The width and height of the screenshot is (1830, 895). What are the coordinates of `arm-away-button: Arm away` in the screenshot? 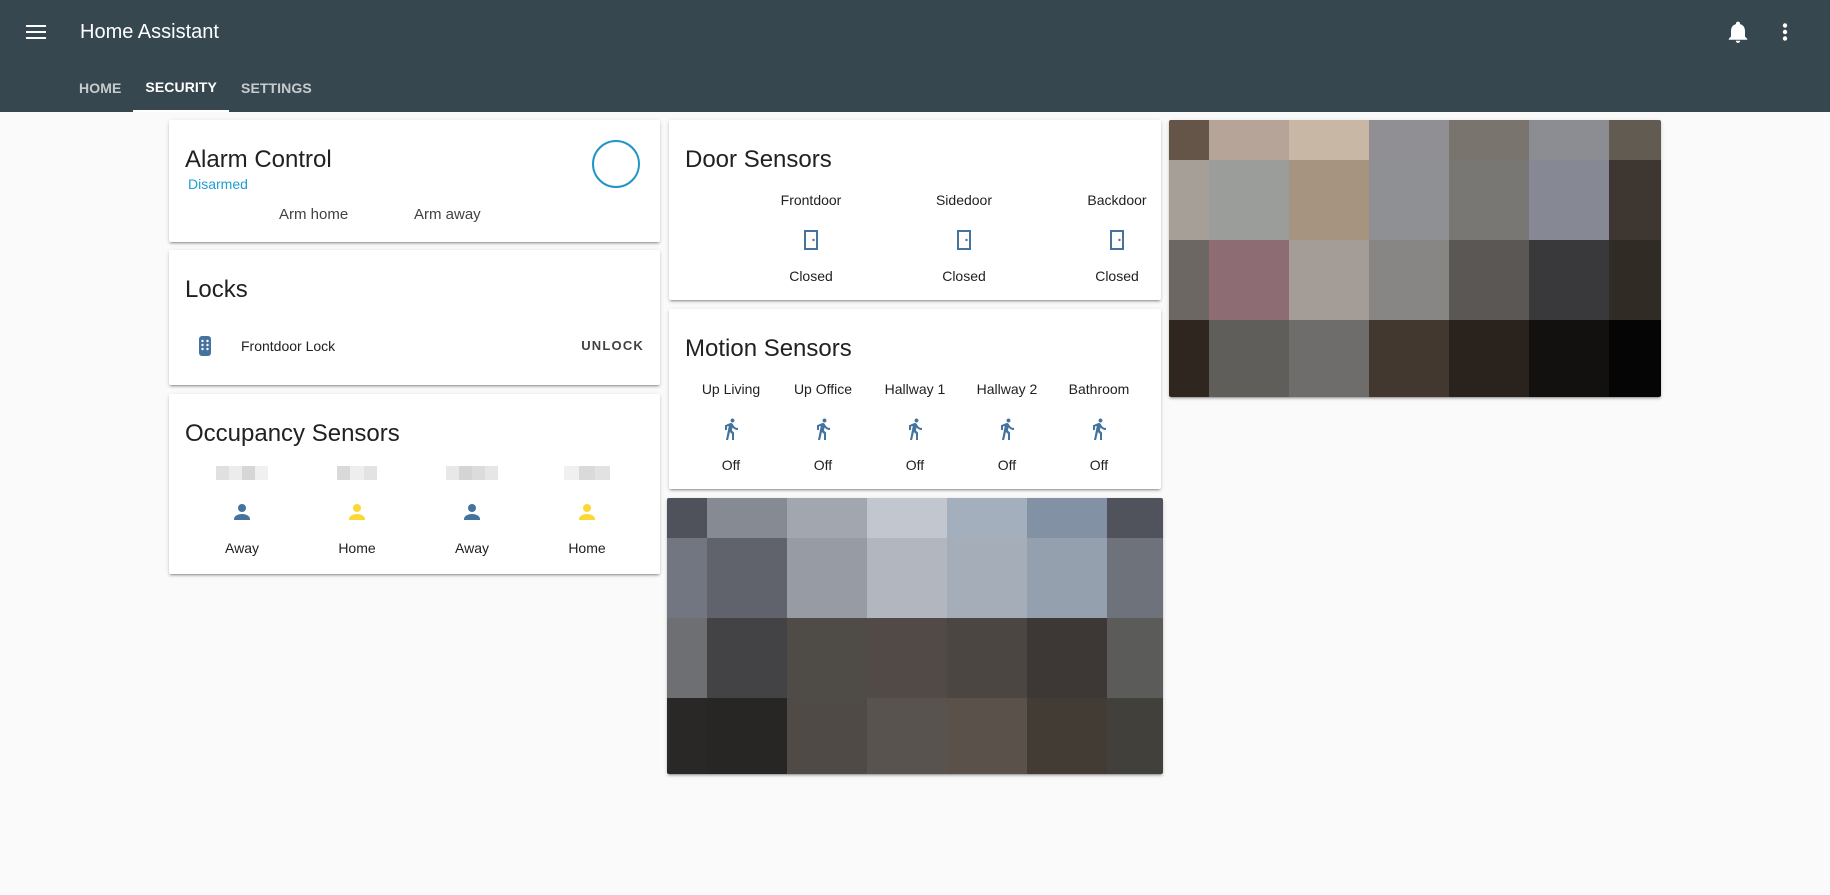 It's located at (447, 214).